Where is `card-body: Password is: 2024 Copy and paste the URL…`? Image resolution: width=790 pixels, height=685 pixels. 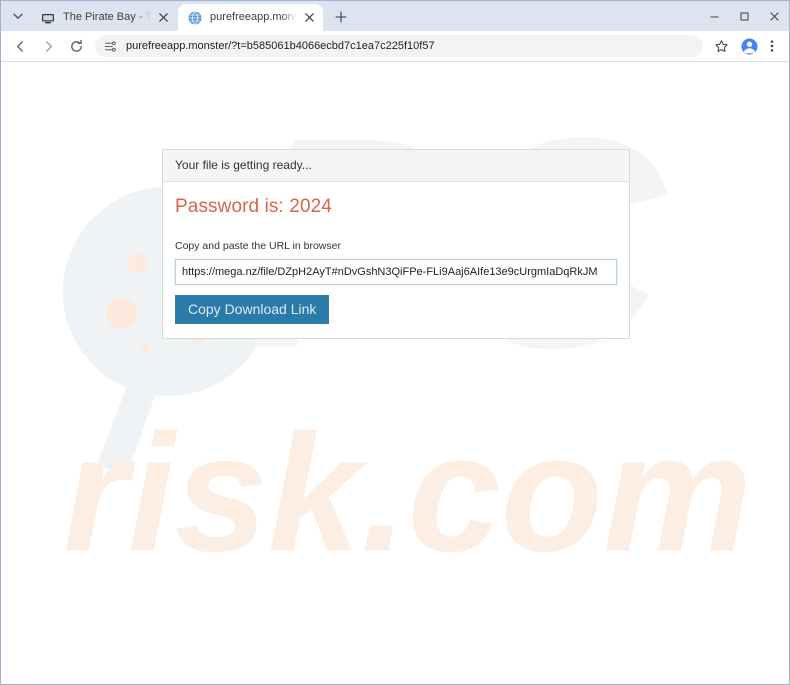 card-body: Password is: 2024 Copy and paste the URL… is located at coordinates (396, 260).